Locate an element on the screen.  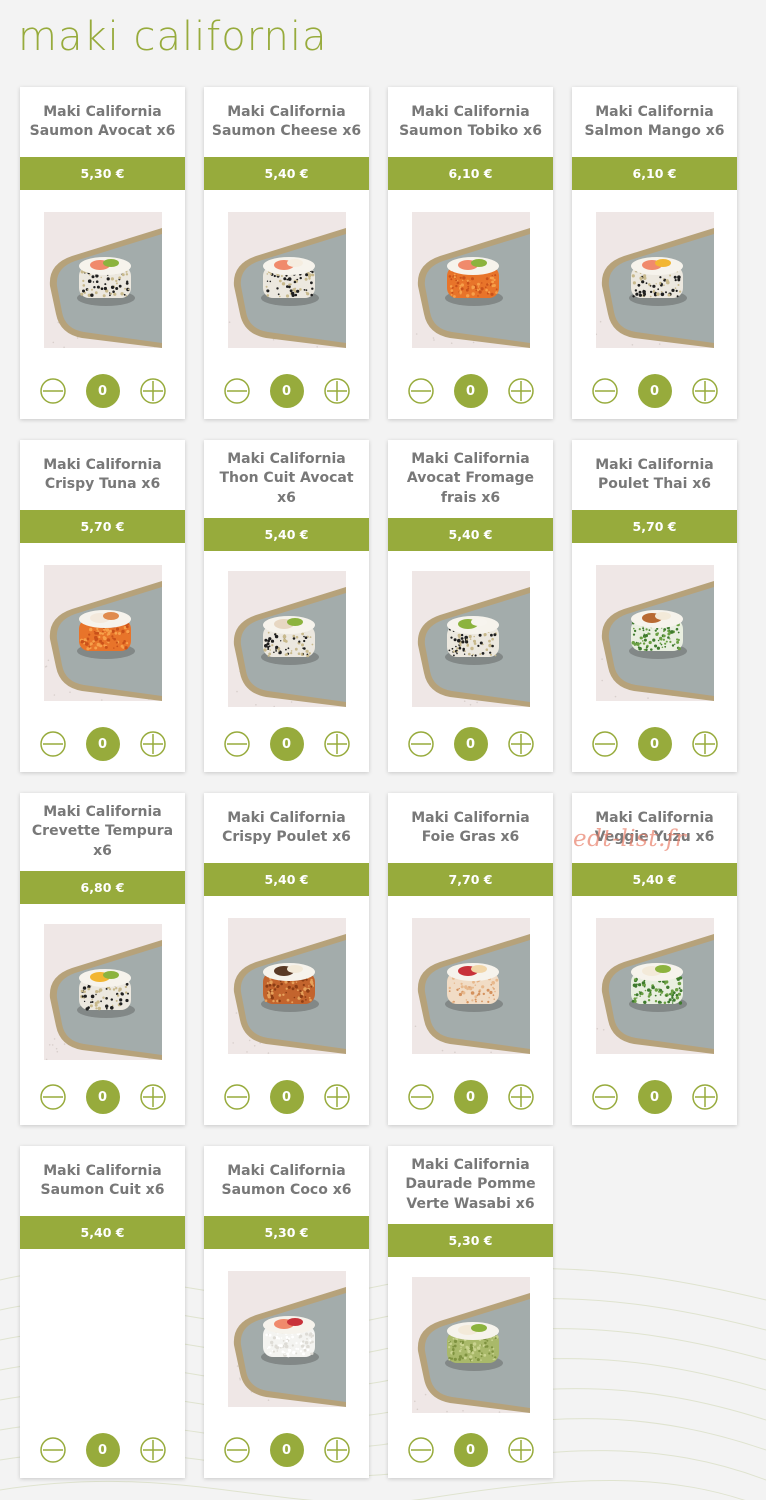
product-name: Maki California Saumon Cheese x6 is located at coordinates (286, 121).